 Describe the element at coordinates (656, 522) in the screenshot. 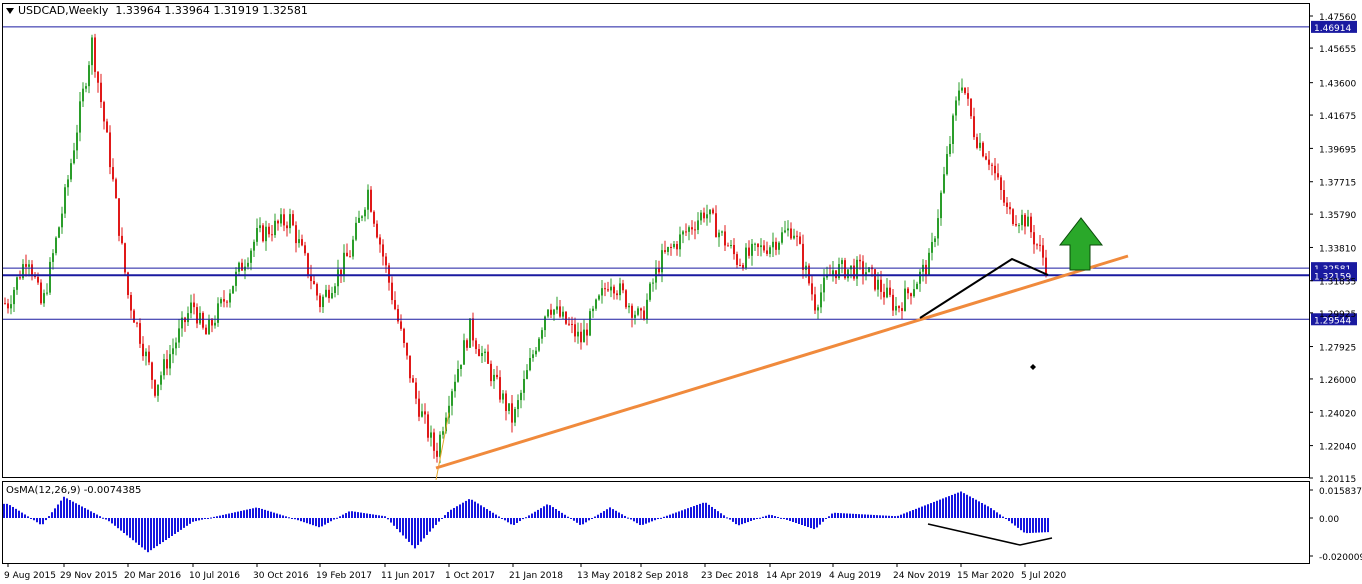

I see `osma-panel` at that location.